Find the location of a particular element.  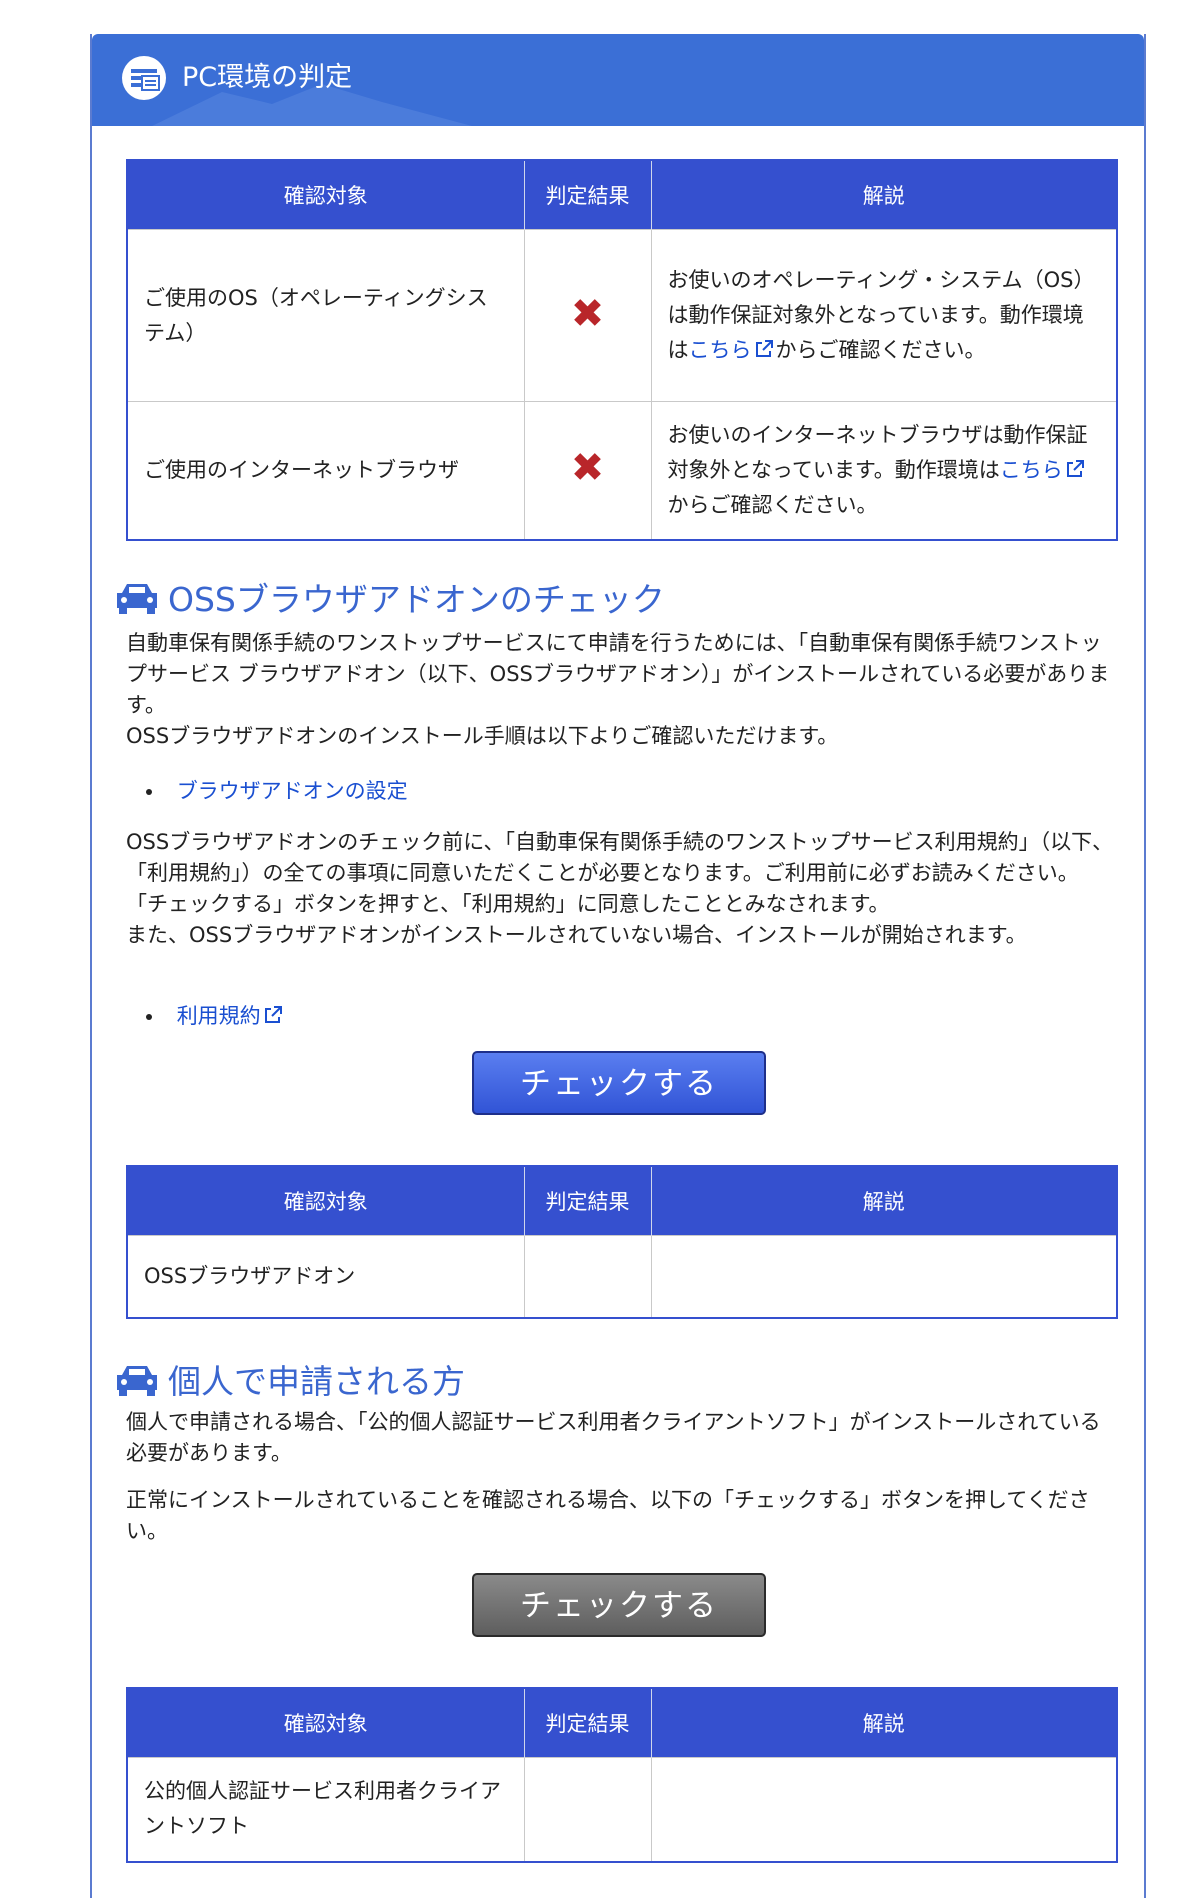

oss-addon-table: 確認対象 判定結果 解説 OSSブラウザアドオン is located at coordinates (622, 1242).